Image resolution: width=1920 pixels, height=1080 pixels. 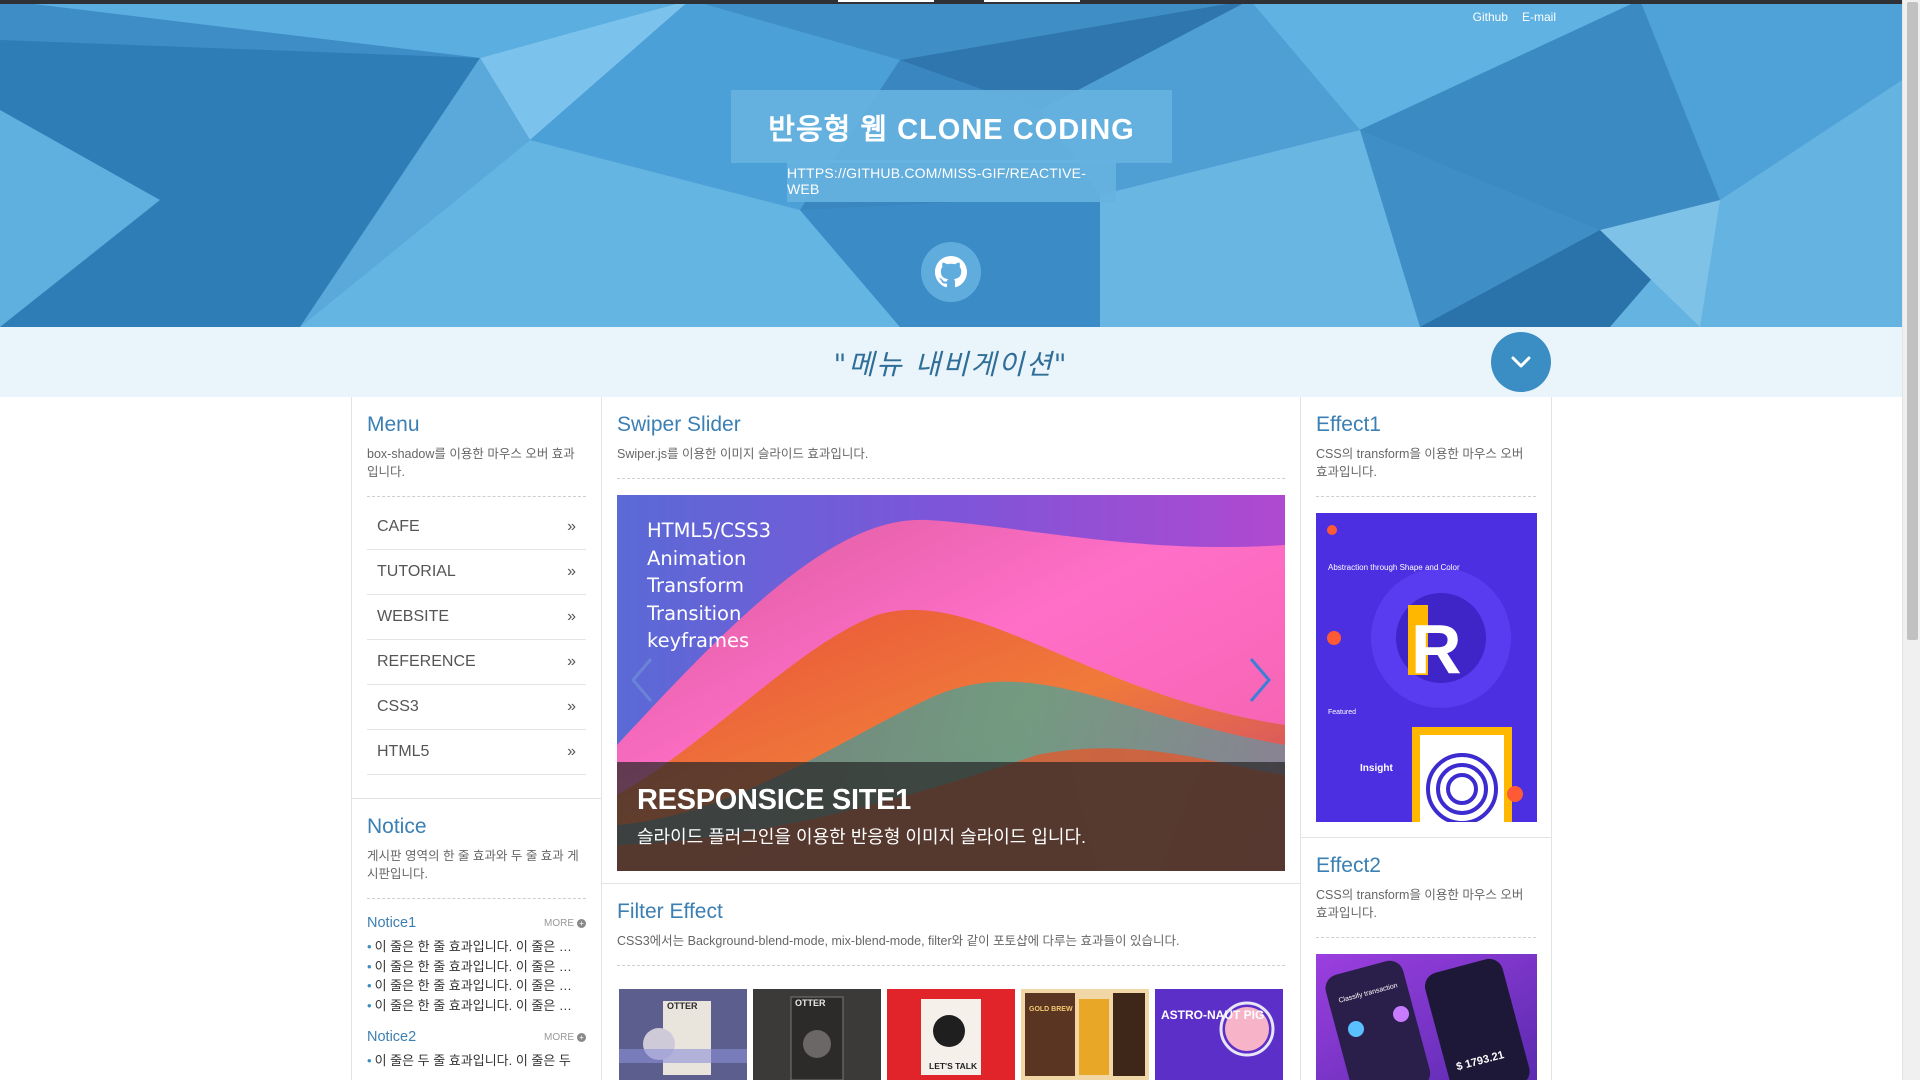 I want to click on menu-item-website: WEBSITE», so click(x=476, y=617).